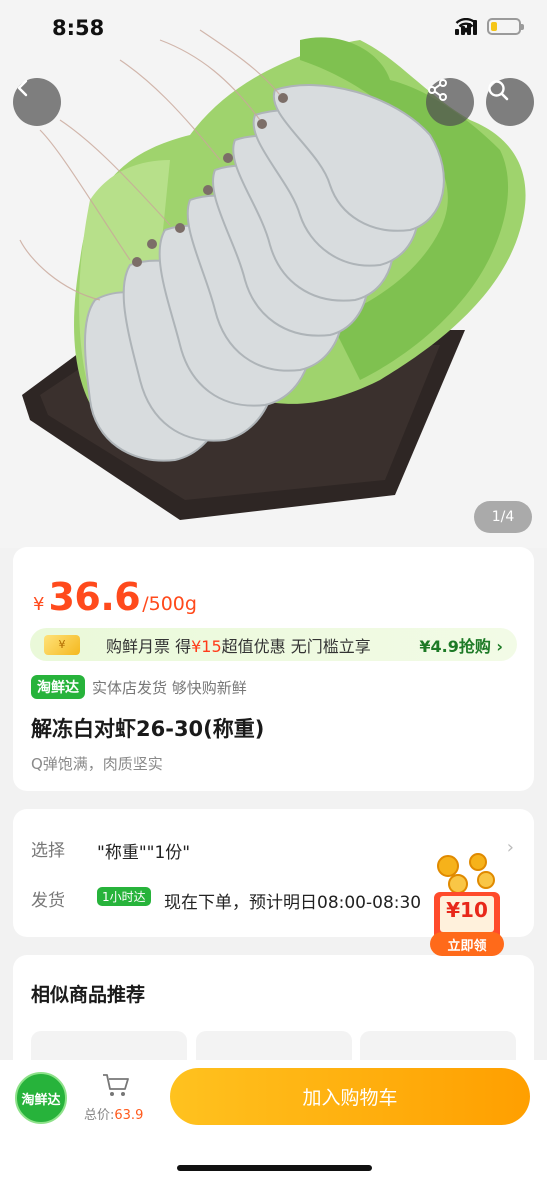 This screenshot has height=1182, width=547. What do you see at coordinates (437, 90) in the screenshot?
I see `share-icon` at bounding box center [437, 90].